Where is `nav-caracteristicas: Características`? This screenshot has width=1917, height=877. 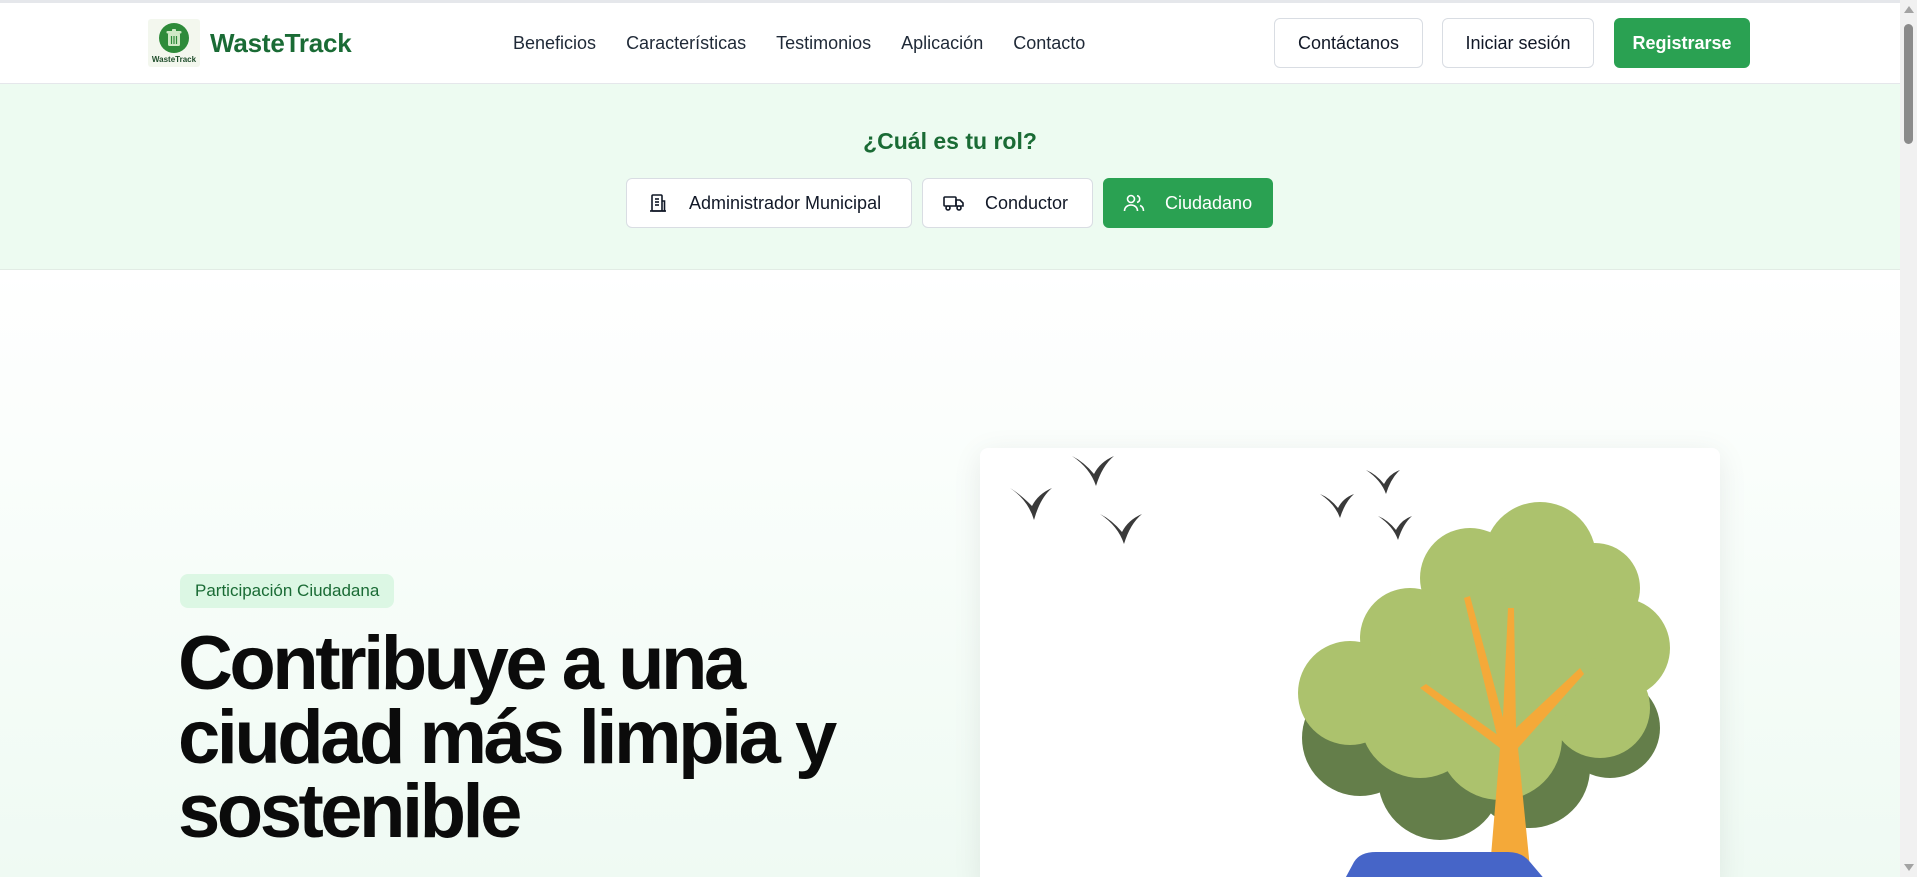
nav-caracteristicas: Características is located at coordinates (686, 43).